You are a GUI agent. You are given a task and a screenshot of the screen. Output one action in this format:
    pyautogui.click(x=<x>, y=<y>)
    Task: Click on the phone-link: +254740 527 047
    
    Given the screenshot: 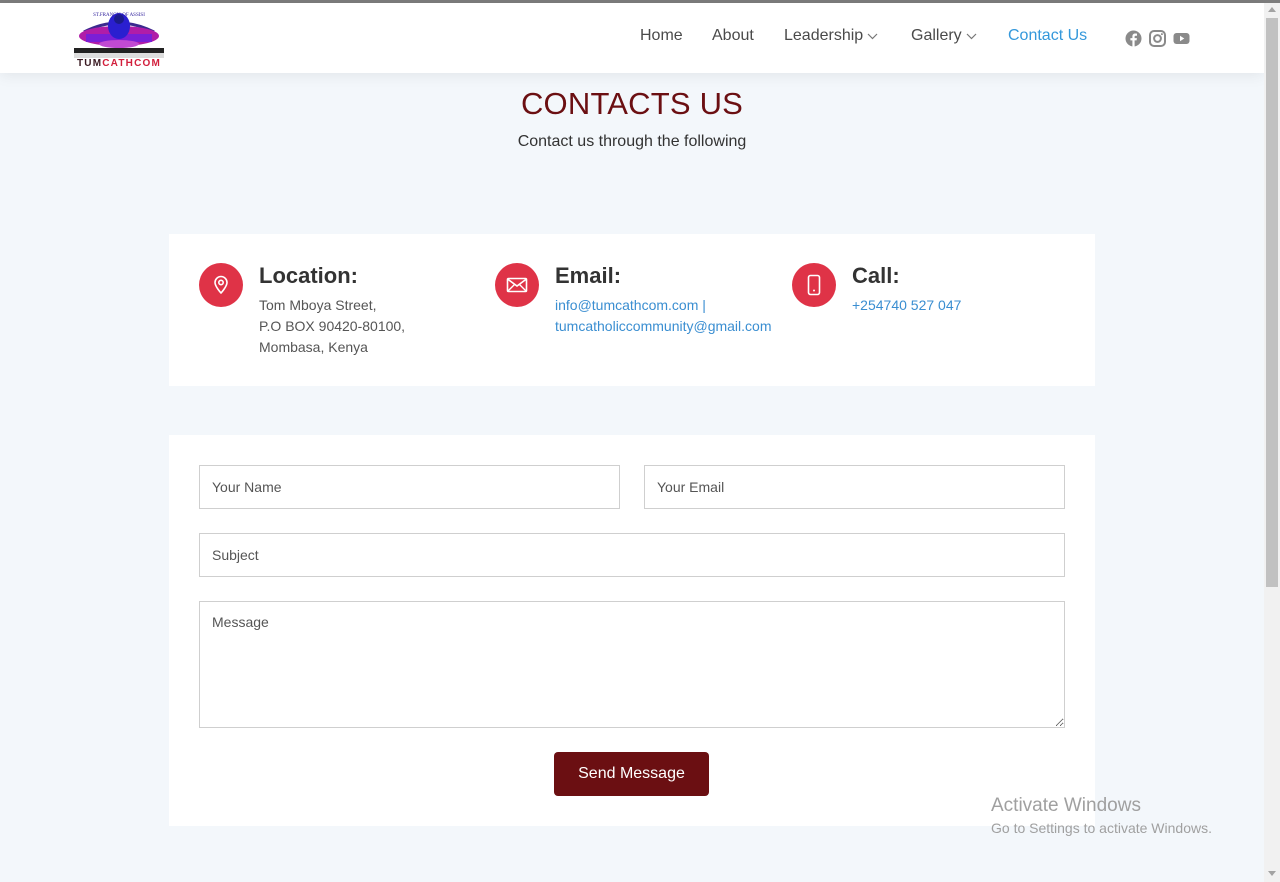 What is the action you would take?
    pyautogui.click(x=906, y=305)
    